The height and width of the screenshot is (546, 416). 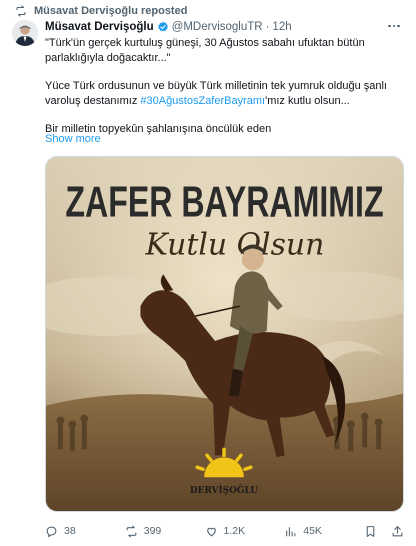 What do you see at coordinates (163, 27) in the screenshot?
I see `verified-badge-icon` at bounding box center [163, 27].